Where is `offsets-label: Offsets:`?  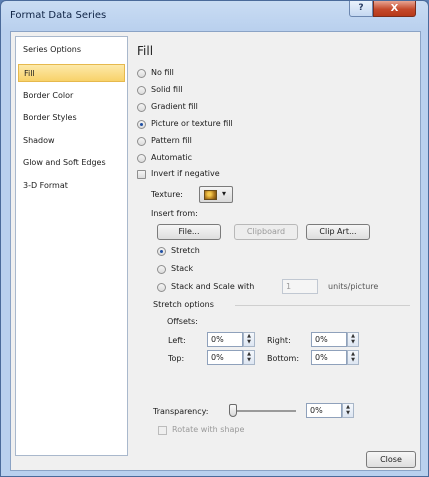
offsets-label: Offsets: is located at coordinates (182, 321).